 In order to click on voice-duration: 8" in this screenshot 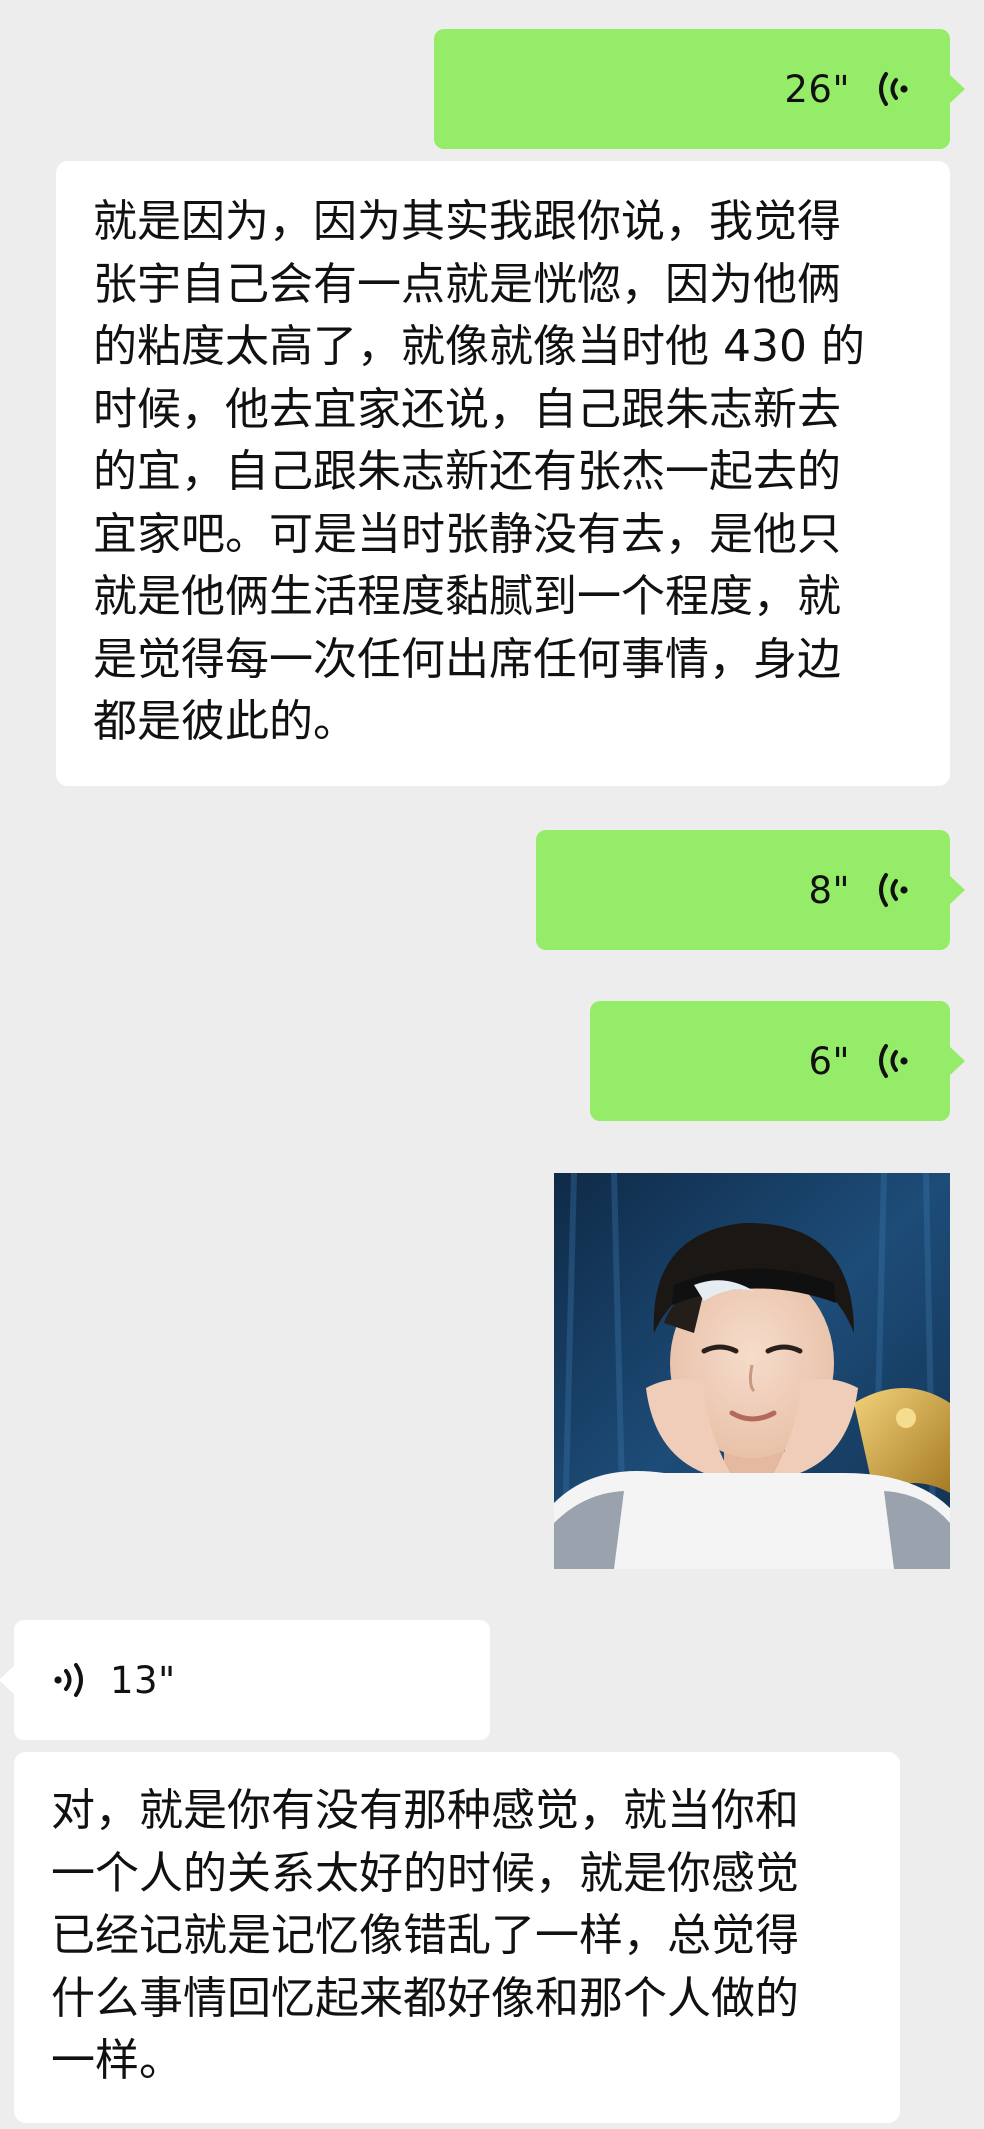, I will do `click(829, 890)`.